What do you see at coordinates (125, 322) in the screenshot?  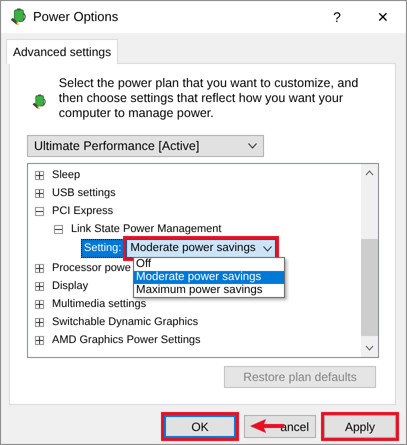 I see `tree-item: Switchable Dynamic Graphics` at bounding box center [125, 322].